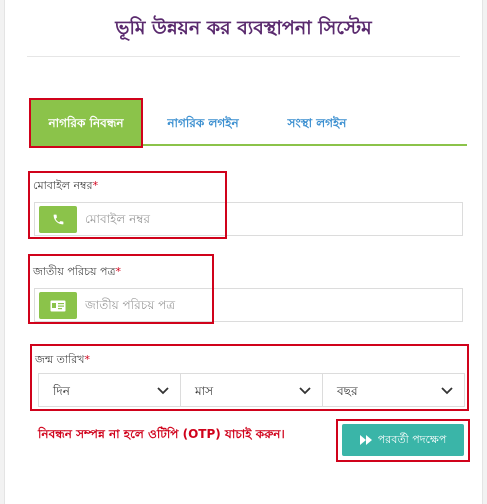 The width and height of the screenshot is (487, 504). What do you see at coordinates (86, 123) in the screenshot?
I see `tab-citizen-registration: নাগরিক নিবন্ধন` at bounding box center [86, 123].